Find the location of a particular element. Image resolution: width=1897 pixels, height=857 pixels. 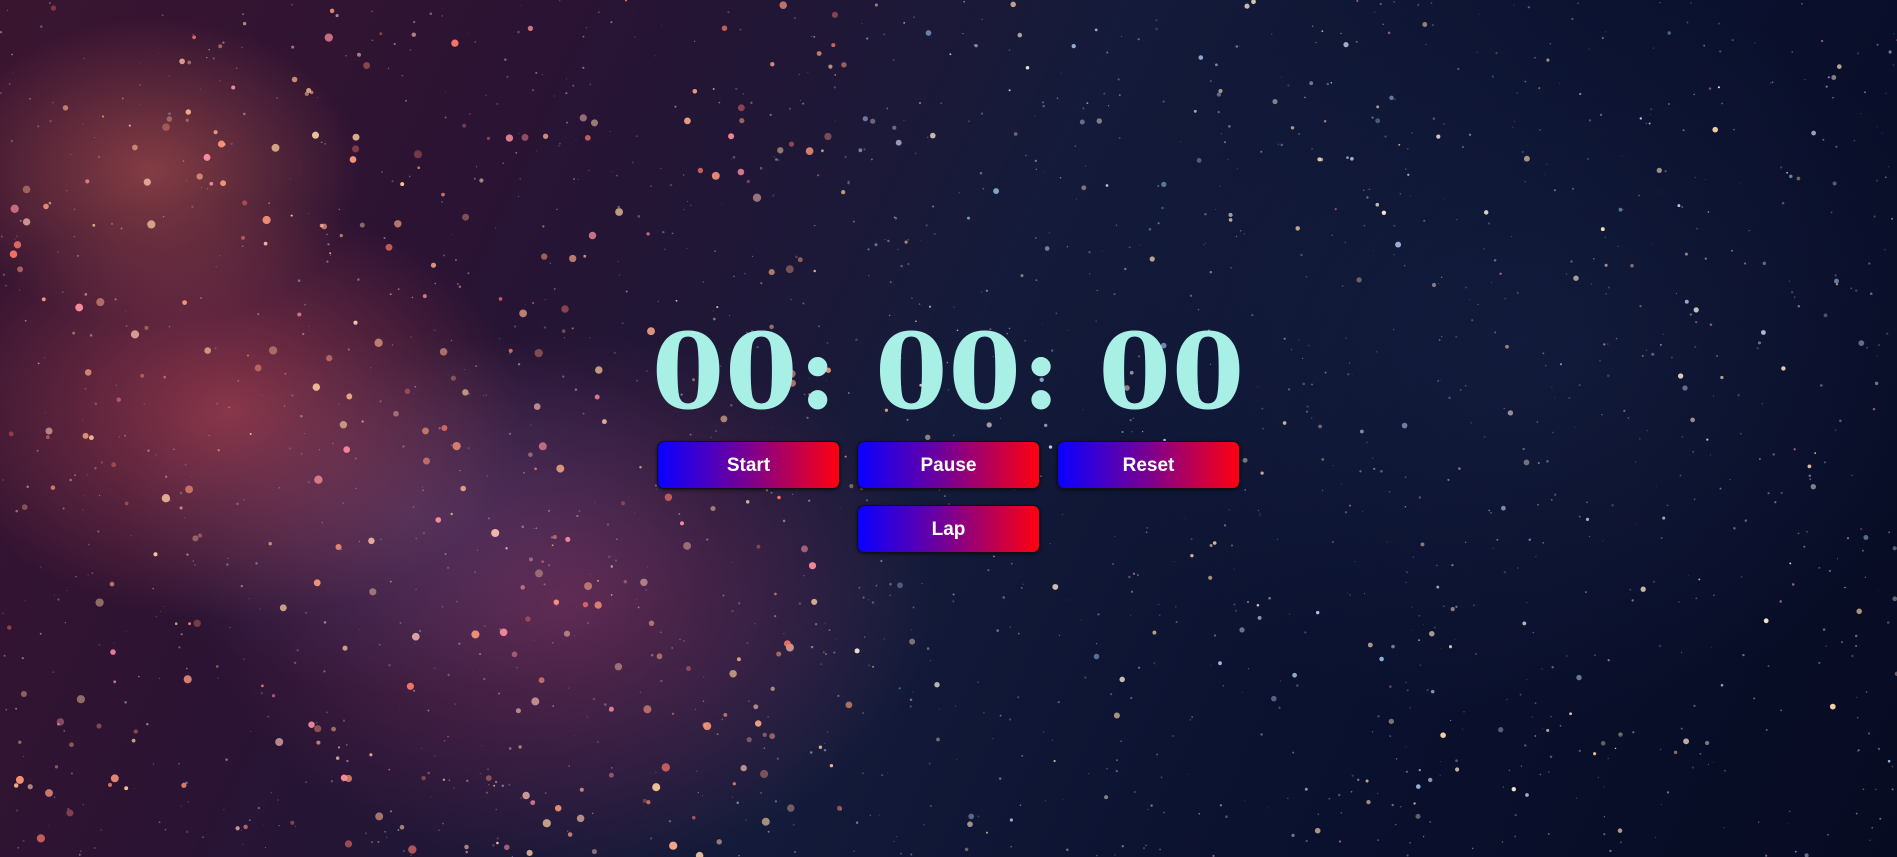

start-button: Start is located at coordinates (748, 465).